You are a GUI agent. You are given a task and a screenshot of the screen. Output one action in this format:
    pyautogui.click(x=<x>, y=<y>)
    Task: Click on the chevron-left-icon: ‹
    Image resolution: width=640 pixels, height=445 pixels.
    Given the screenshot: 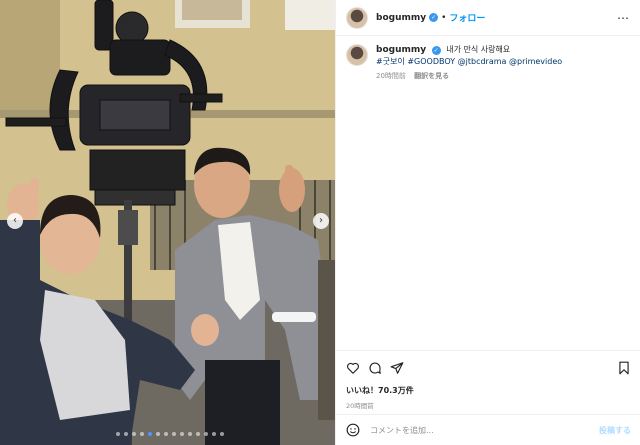 What is the action you would take?
    pyautogui.click(x=15, y=220)
    